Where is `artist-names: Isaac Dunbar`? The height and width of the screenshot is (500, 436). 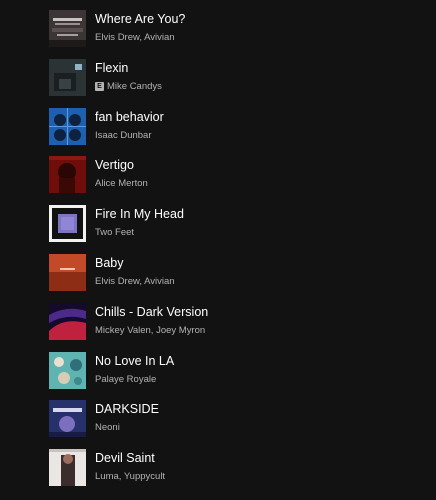
artist-names: Isaac Dunbar is located at coordinates (123, 135).